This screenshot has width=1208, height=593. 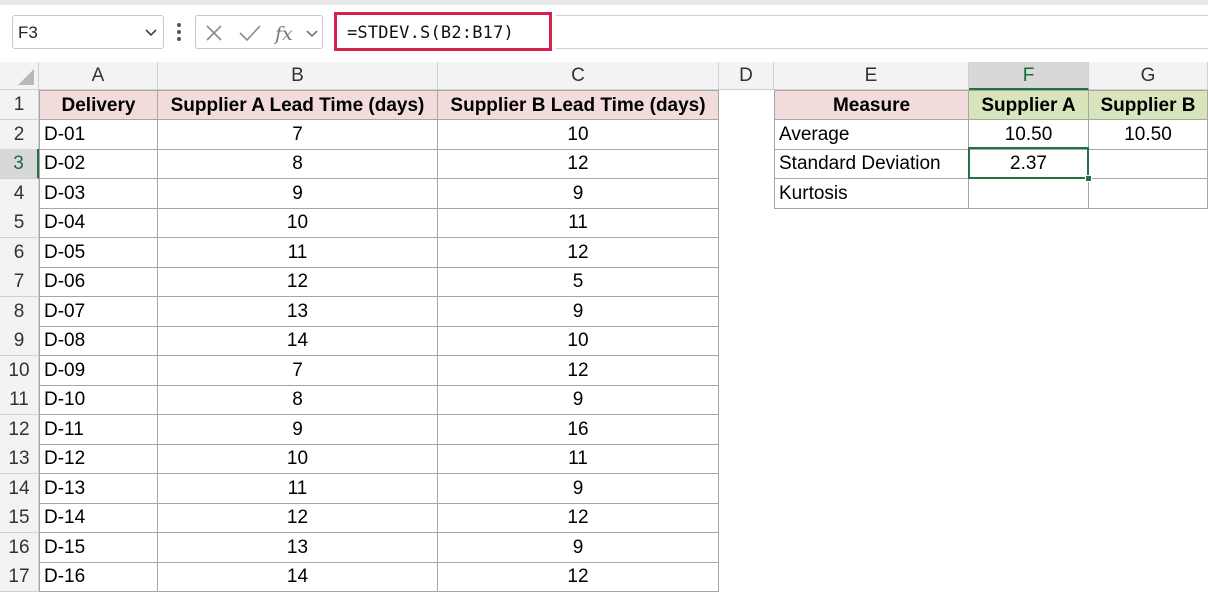 What do you see at coordinates (19, 400) in the screenshot?
I see `row-header: 11` at bounding box center [19, 400].